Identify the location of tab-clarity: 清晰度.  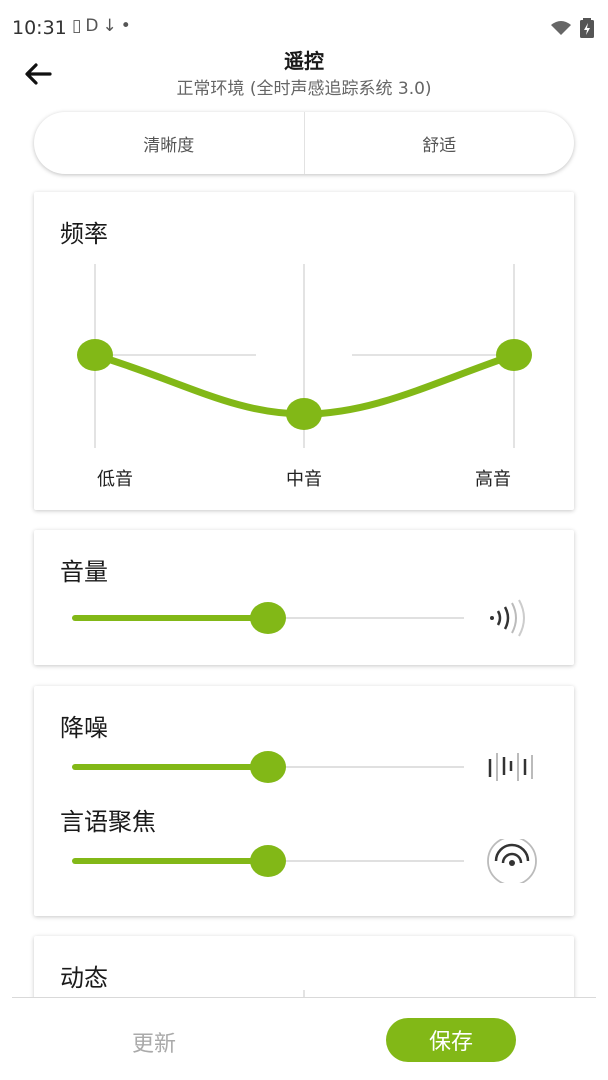
(169, 143).